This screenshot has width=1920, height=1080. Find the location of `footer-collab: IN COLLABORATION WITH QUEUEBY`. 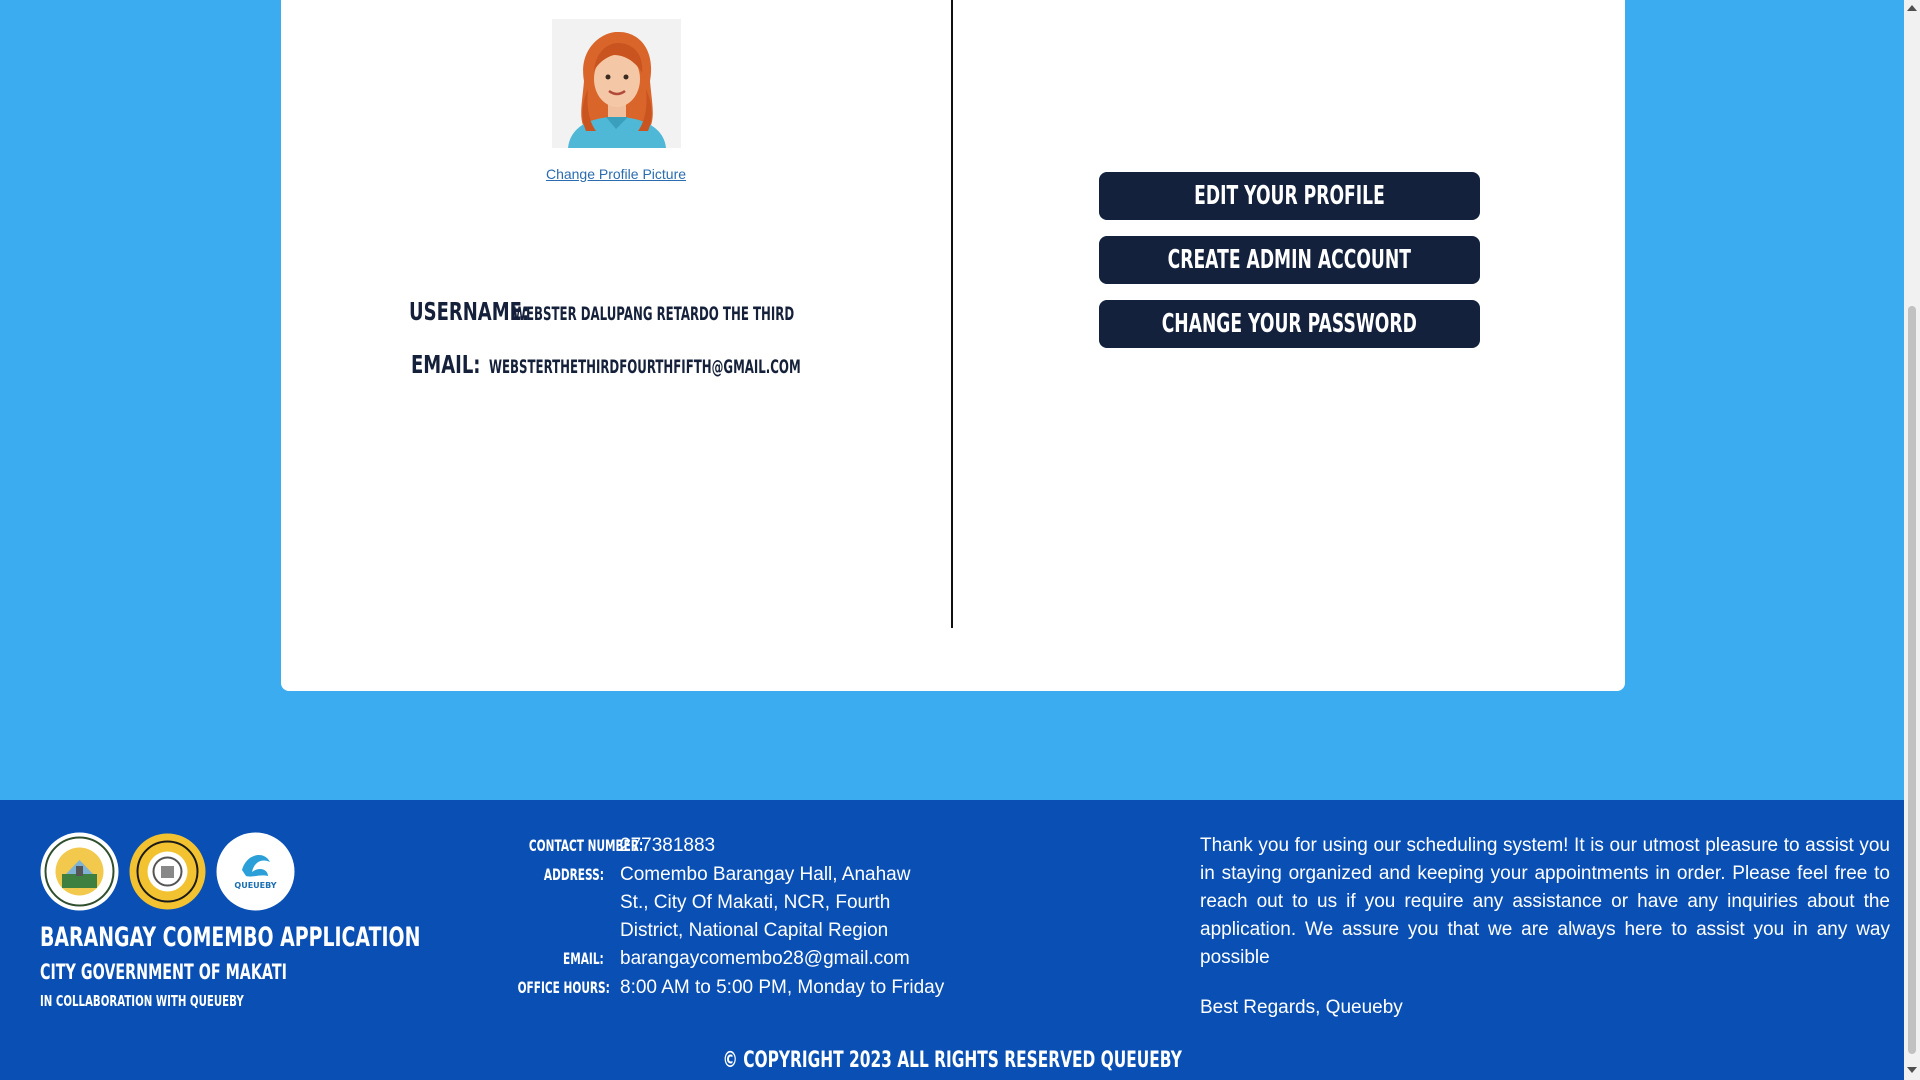

footer-collab: IN COLLABORATION WITH QUEUEBY is located at coordinates (142, 1001).